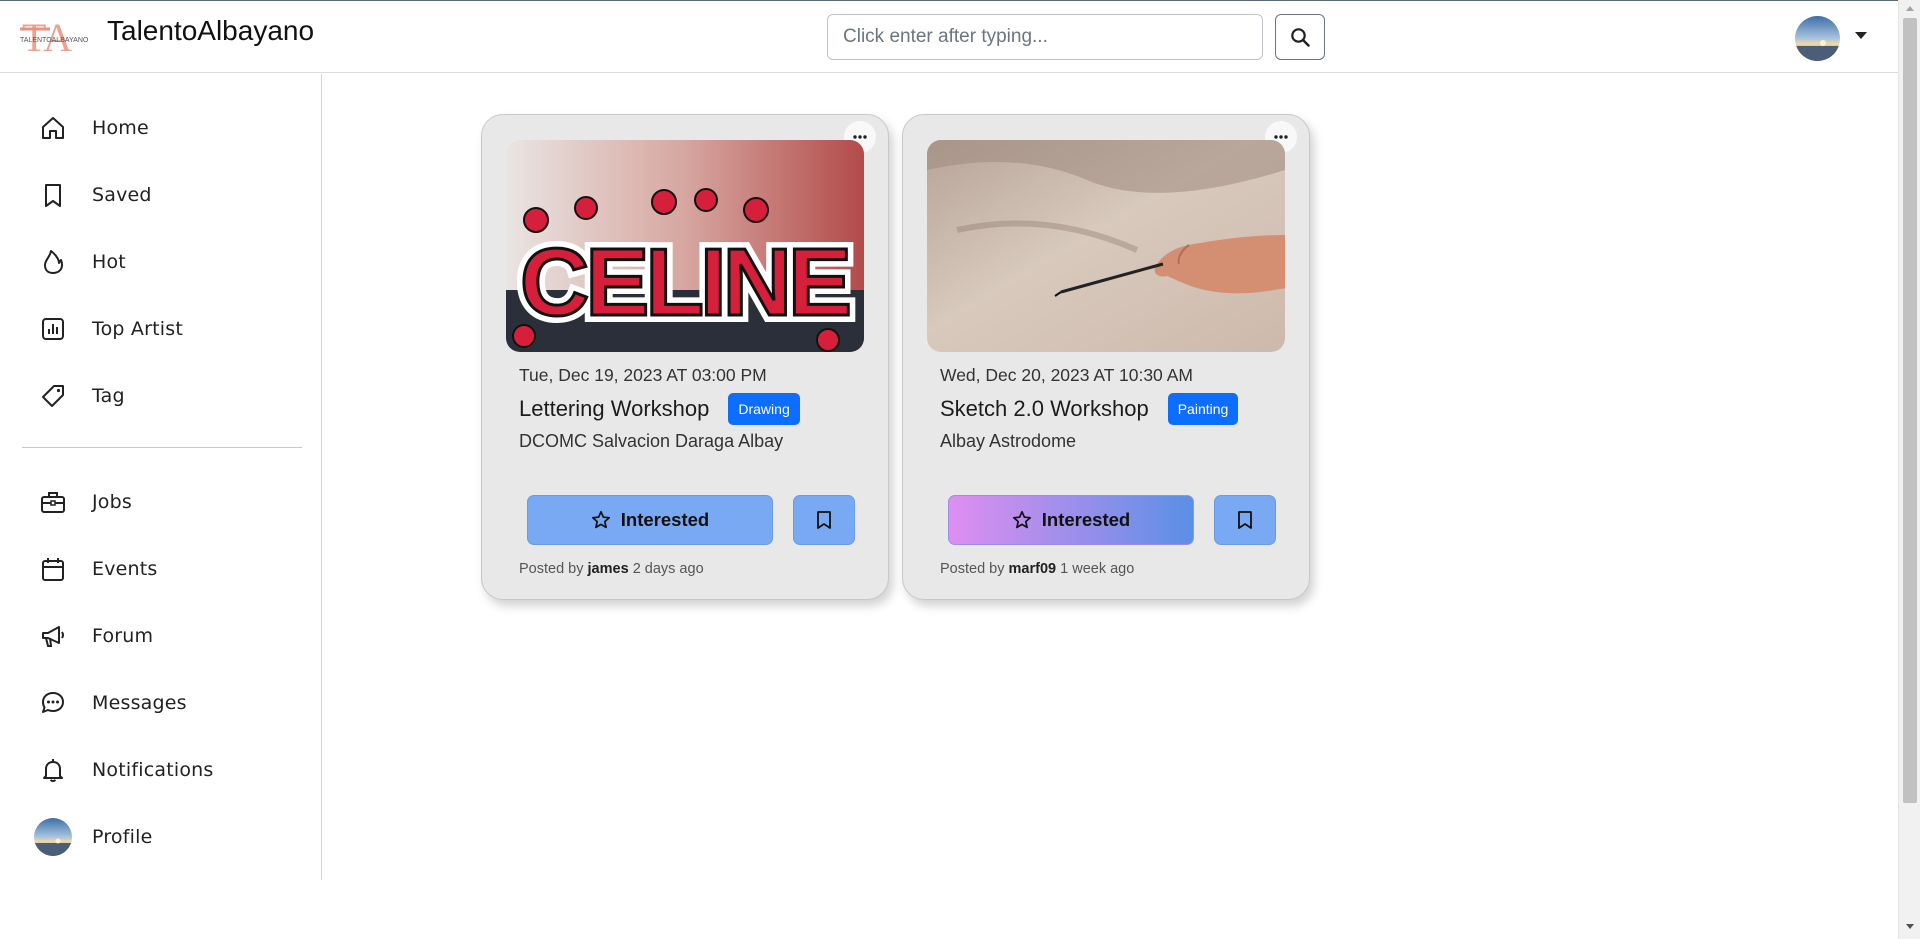 The width and height of the screenshot is (1920, 939). I want to click on chat-dots-icon, so click(53, 703).